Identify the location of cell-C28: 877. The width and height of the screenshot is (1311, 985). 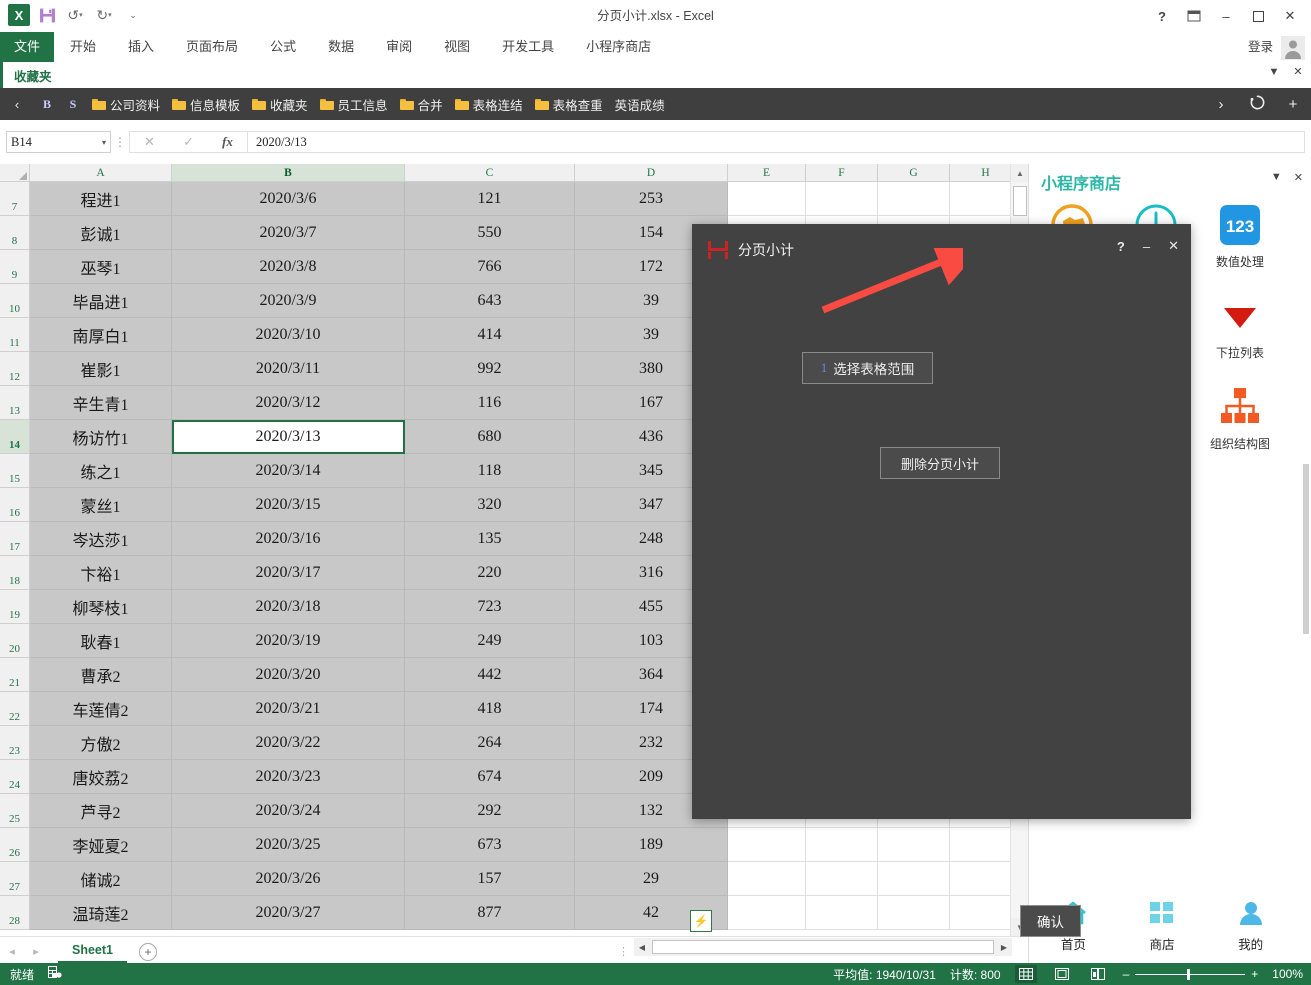
(490, 913).